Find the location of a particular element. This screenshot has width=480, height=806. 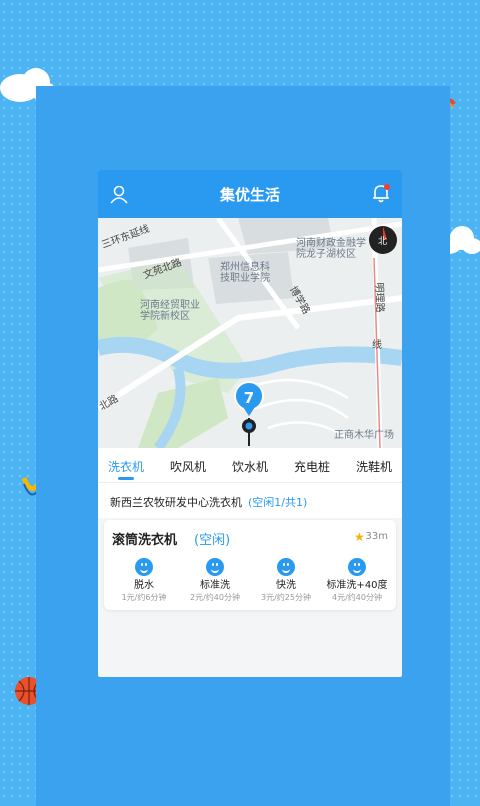

tab-water-dispenser: 饮水机 is located at coordinates (250, 465).